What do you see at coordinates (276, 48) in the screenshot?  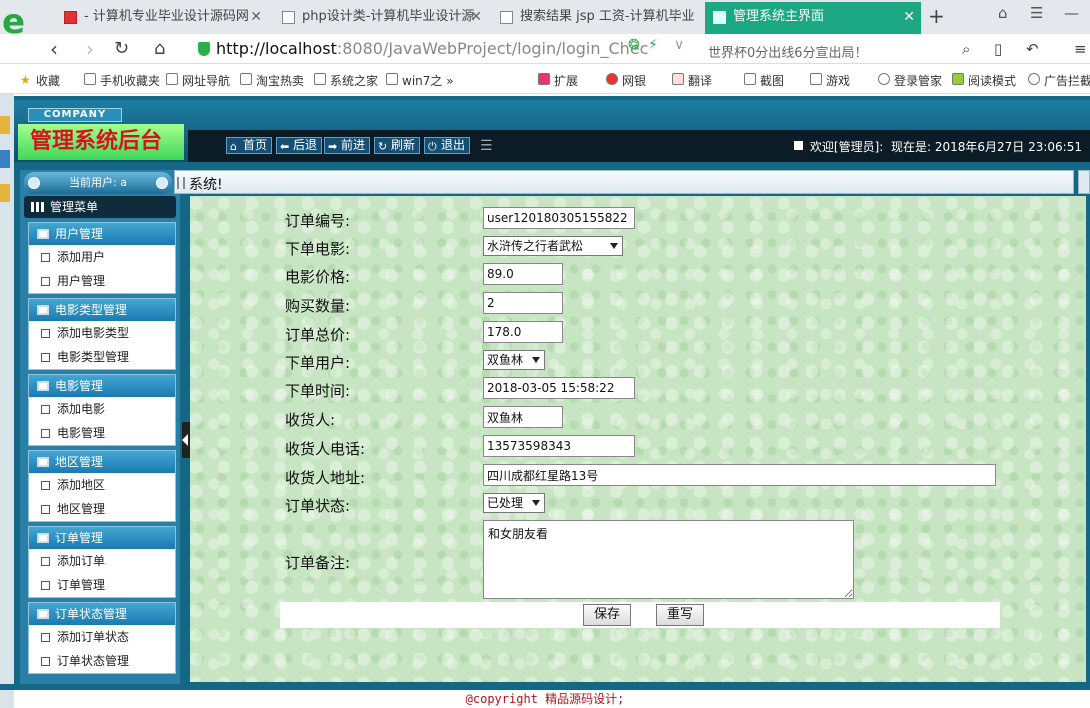 I see `url-host: http://localhost` at bounding box center [276, 48].